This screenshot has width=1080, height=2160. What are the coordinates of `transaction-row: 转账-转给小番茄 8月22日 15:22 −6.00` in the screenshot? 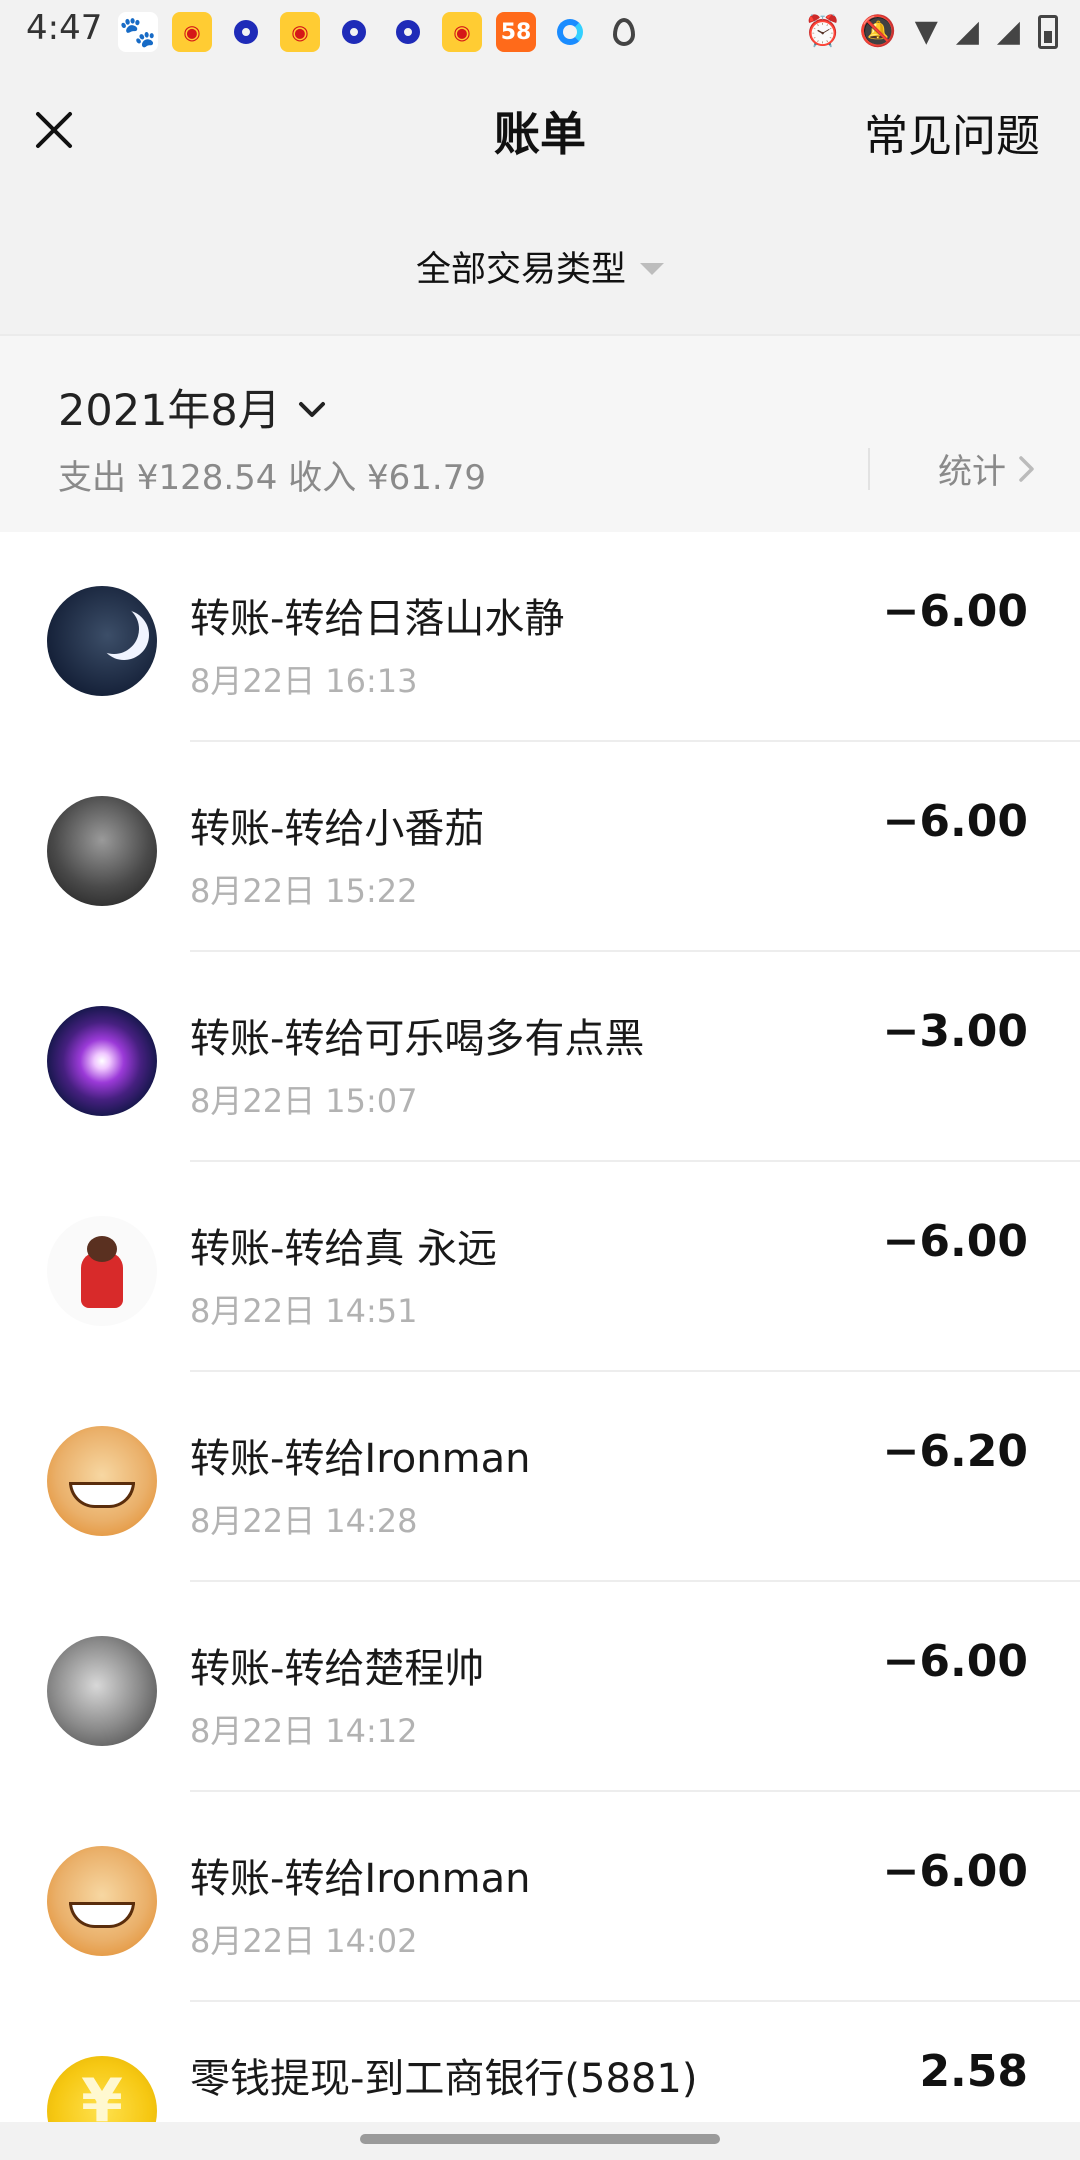 It's located at (540, 847).